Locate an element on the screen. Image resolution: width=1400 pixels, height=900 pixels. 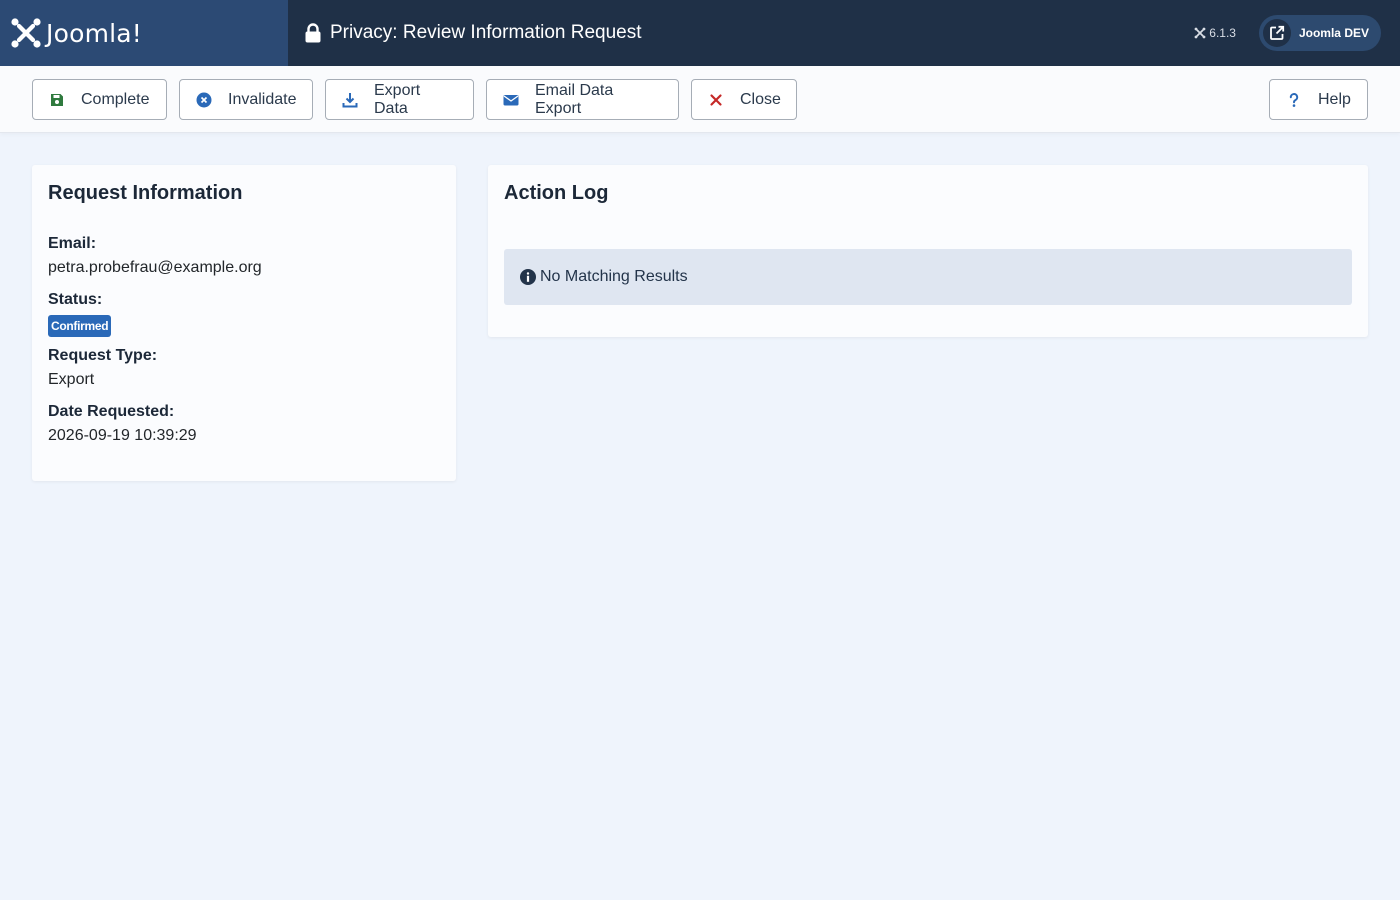
joomla-small-icon is located at coordinates (1200, 33).